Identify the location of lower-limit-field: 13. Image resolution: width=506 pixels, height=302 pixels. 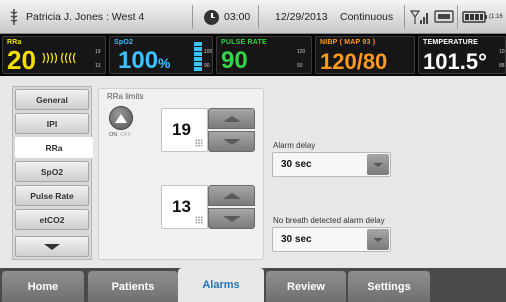
(184, 207).